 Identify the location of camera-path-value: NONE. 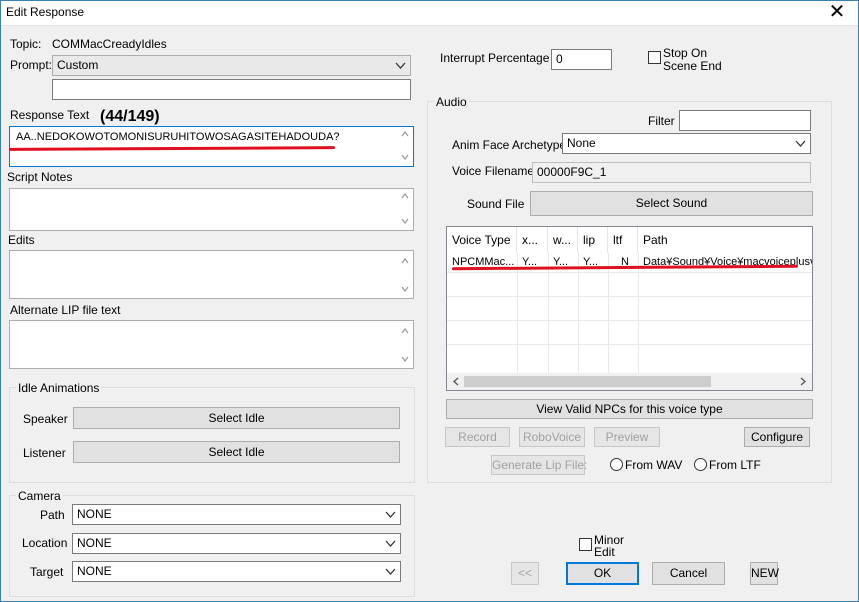
(94, 514).